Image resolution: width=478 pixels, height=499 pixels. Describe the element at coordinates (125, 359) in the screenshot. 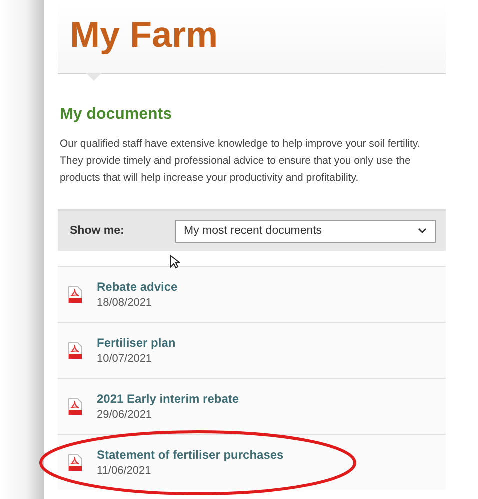

I see `document-date: 10/07/2021` at that location.